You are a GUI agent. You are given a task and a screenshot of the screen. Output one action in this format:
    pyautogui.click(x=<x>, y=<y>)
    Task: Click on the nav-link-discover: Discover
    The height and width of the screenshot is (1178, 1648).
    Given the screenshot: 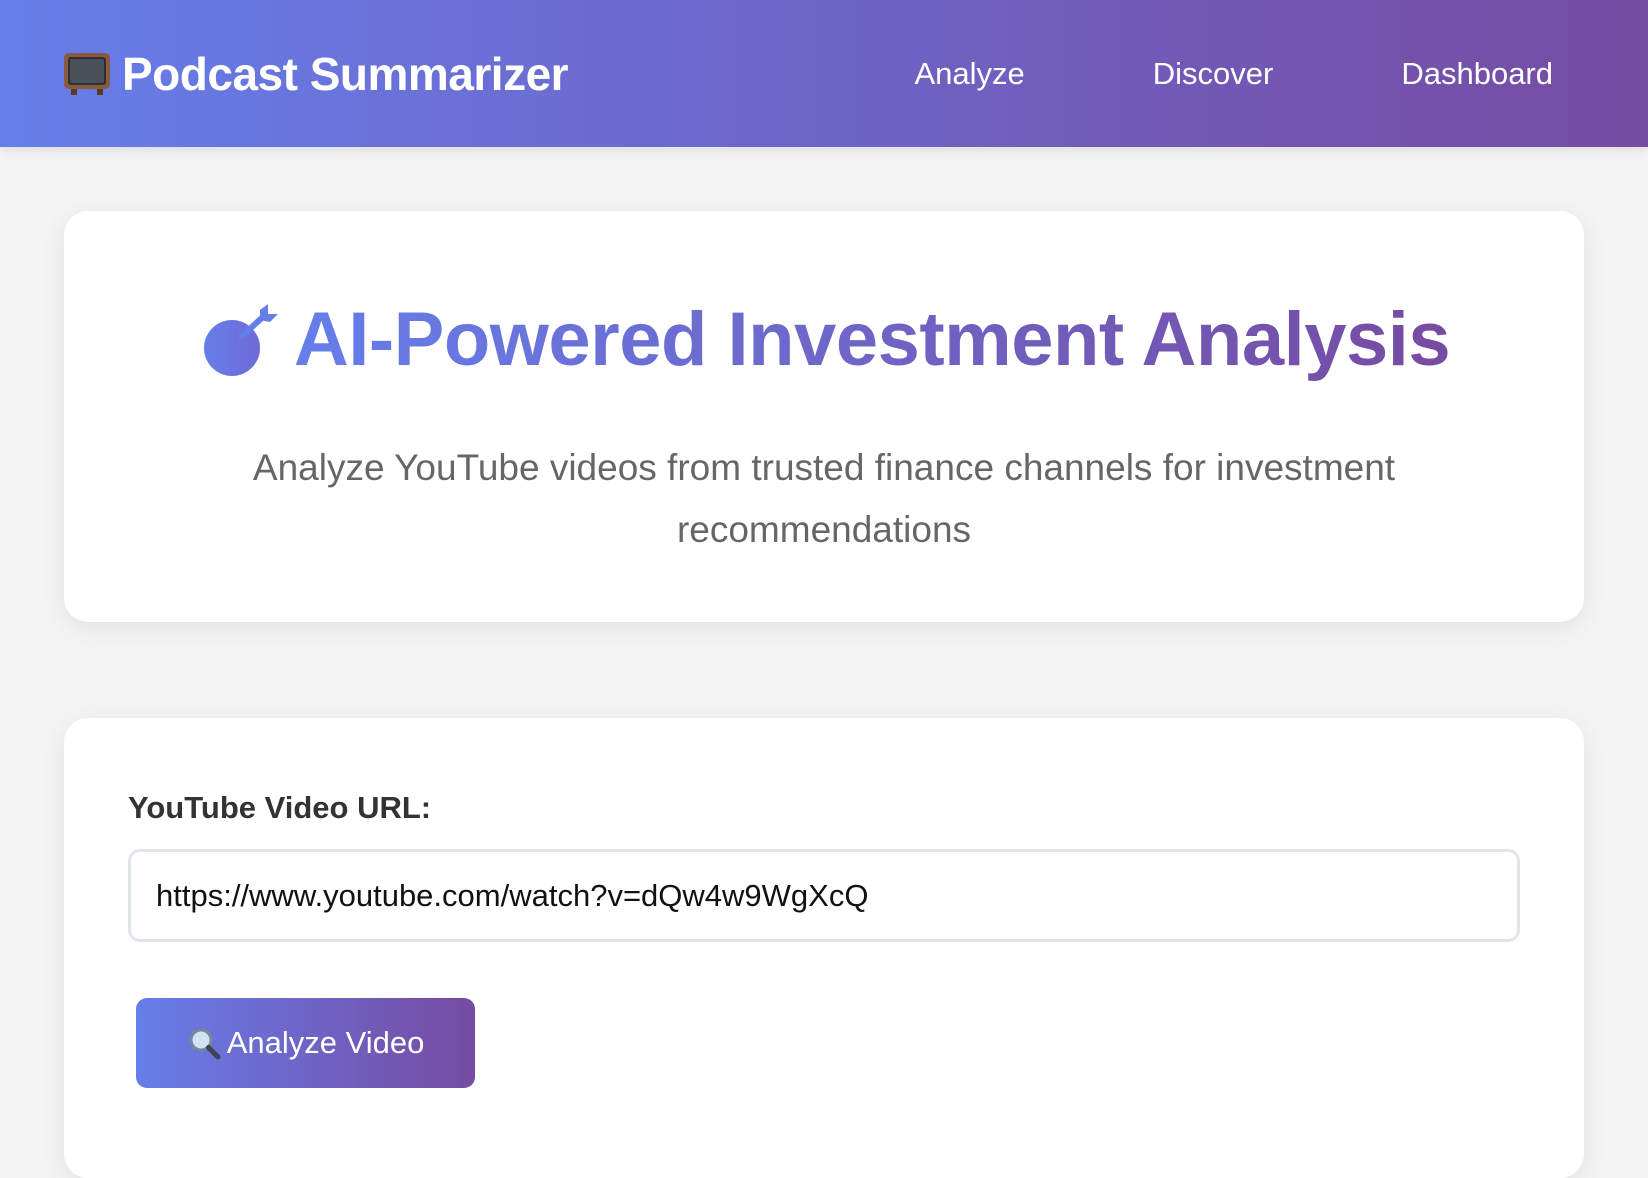 What is the action you would take?
    pyautogui.click(x=1213, y=74)
    